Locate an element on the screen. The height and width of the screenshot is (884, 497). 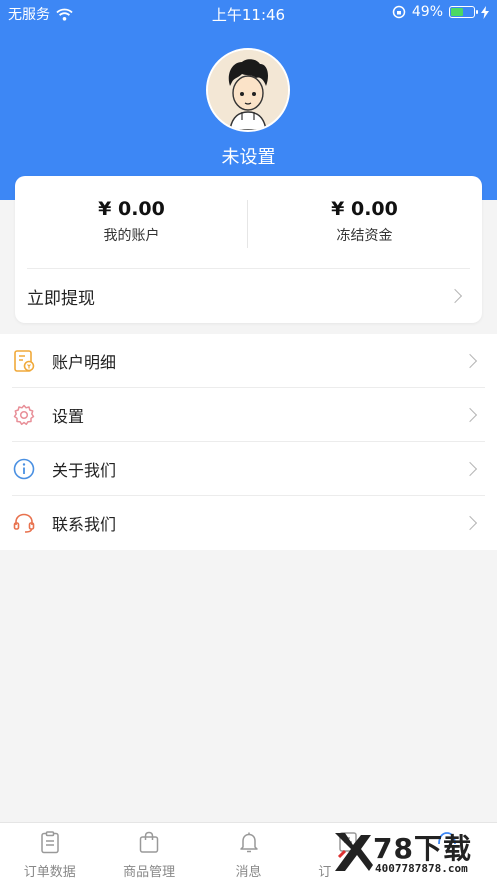
frozen-amount: ¥ 0.00 is located at coordinates (364, 209).